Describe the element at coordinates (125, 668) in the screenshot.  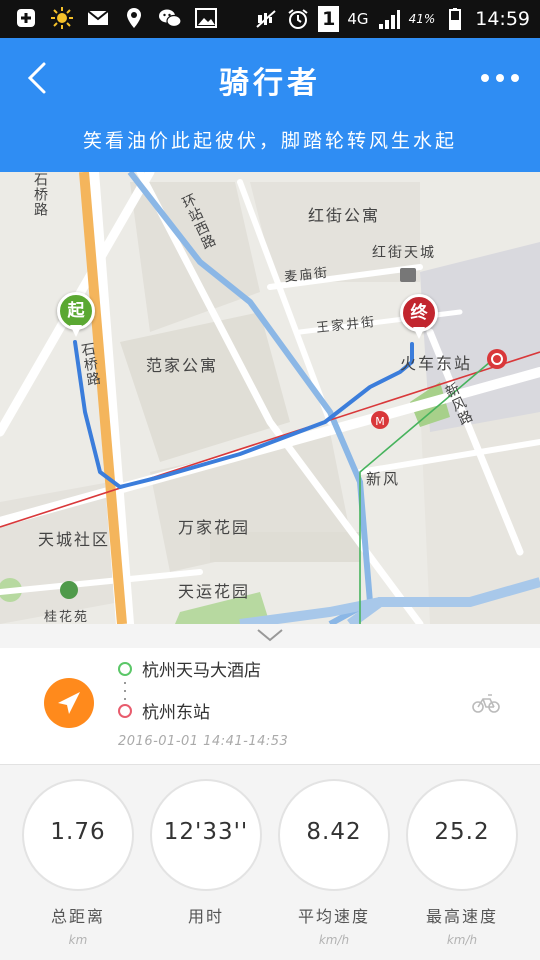
I see `start-dot-icon` at that location.